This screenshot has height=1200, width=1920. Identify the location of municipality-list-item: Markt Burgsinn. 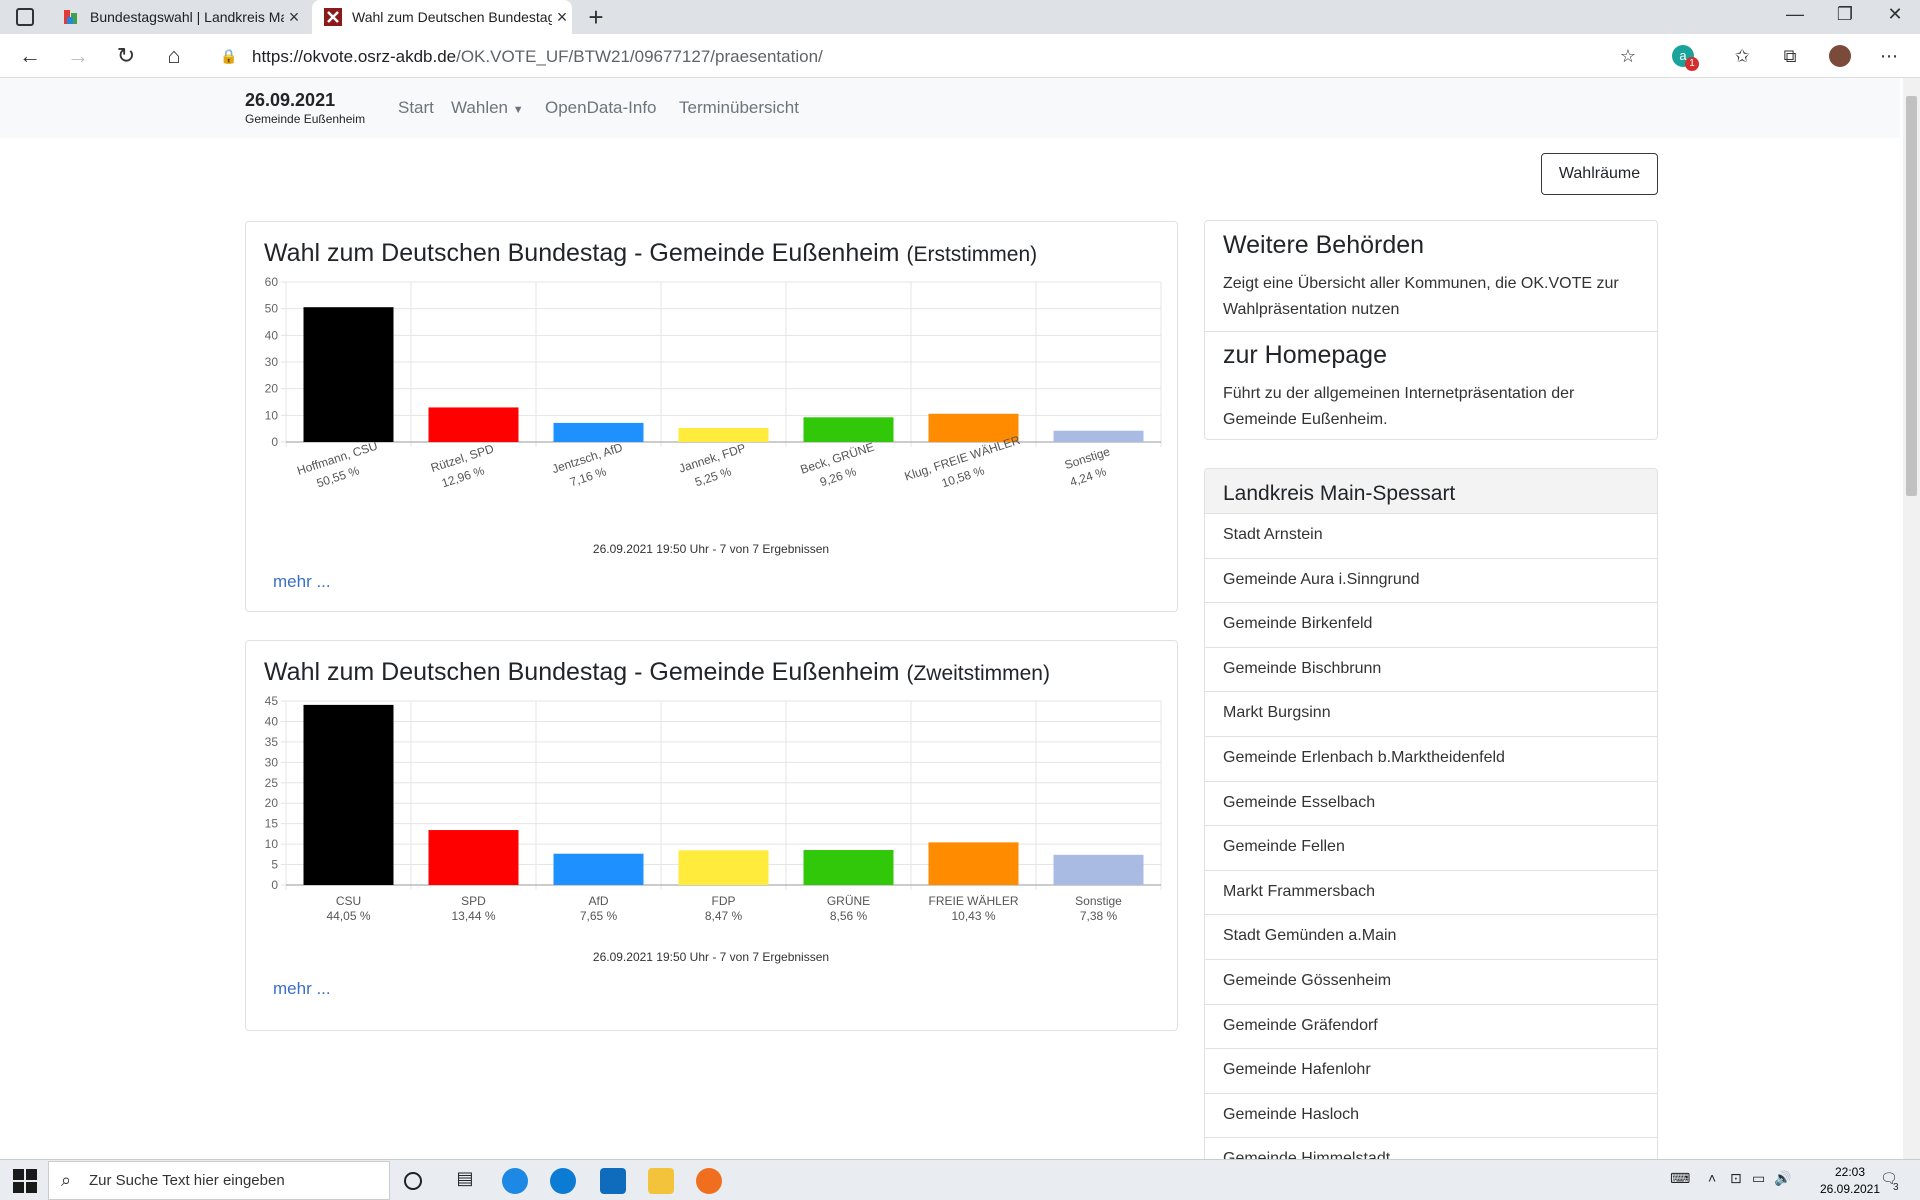
(1431, 714).